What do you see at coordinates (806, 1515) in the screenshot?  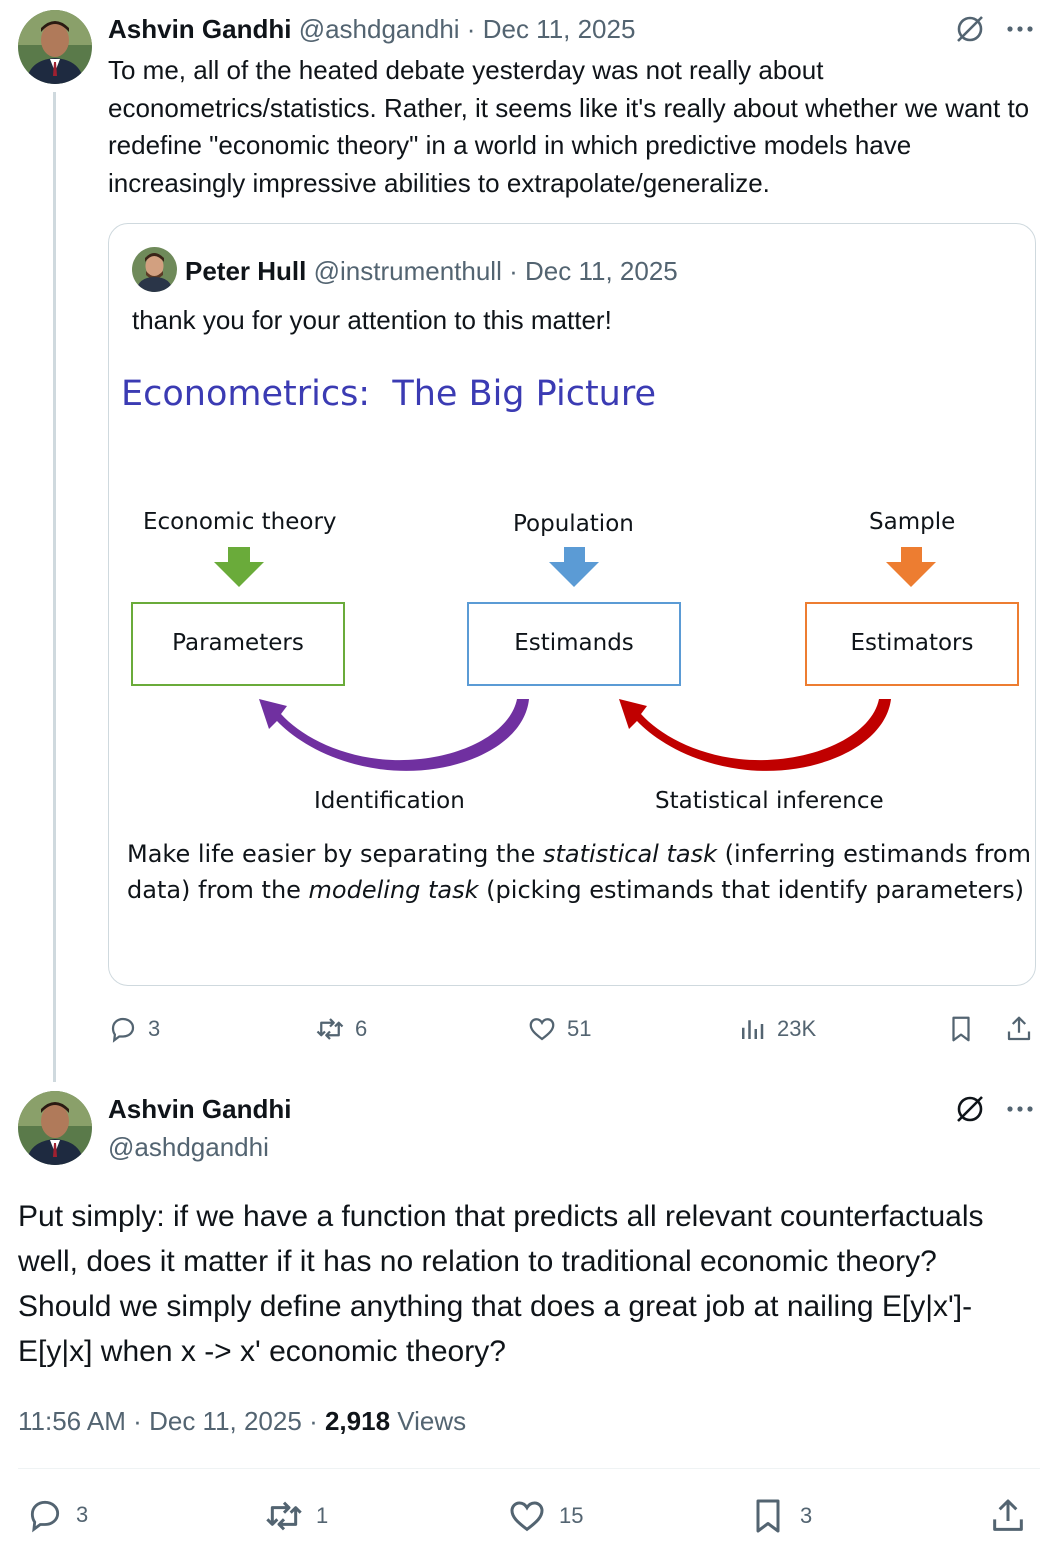 I see `bookmark-count: 3` at bounding box center [806, 1515].